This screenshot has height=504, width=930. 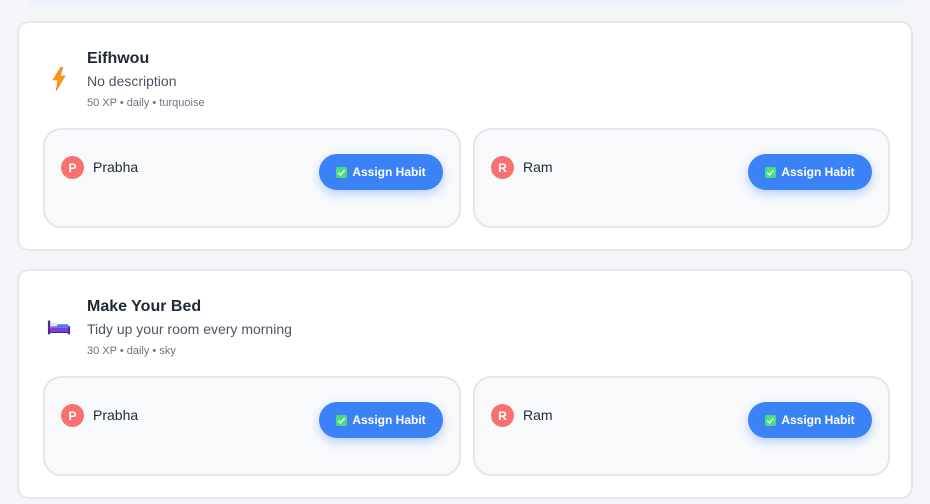 I want to click on habit-description: No description, so click(x=132, y=81).